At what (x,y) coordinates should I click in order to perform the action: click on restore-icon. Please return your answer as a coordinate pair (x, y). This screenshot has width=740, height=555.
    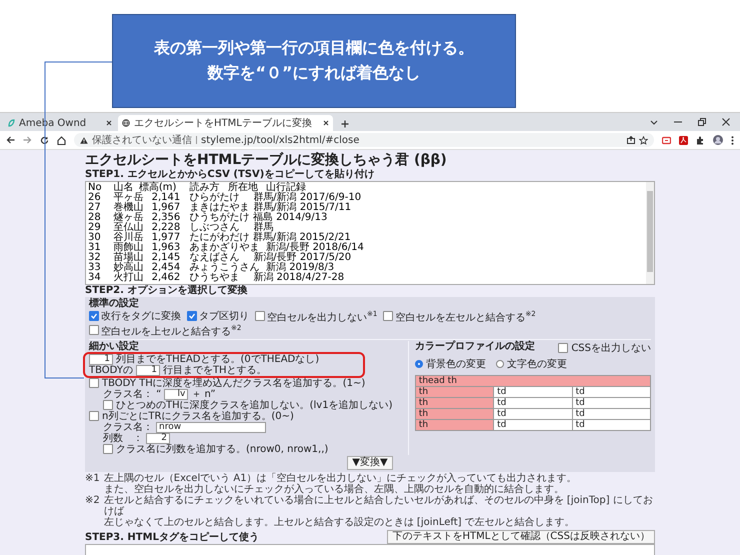
    Looking at the image, I should click on (702, 122).